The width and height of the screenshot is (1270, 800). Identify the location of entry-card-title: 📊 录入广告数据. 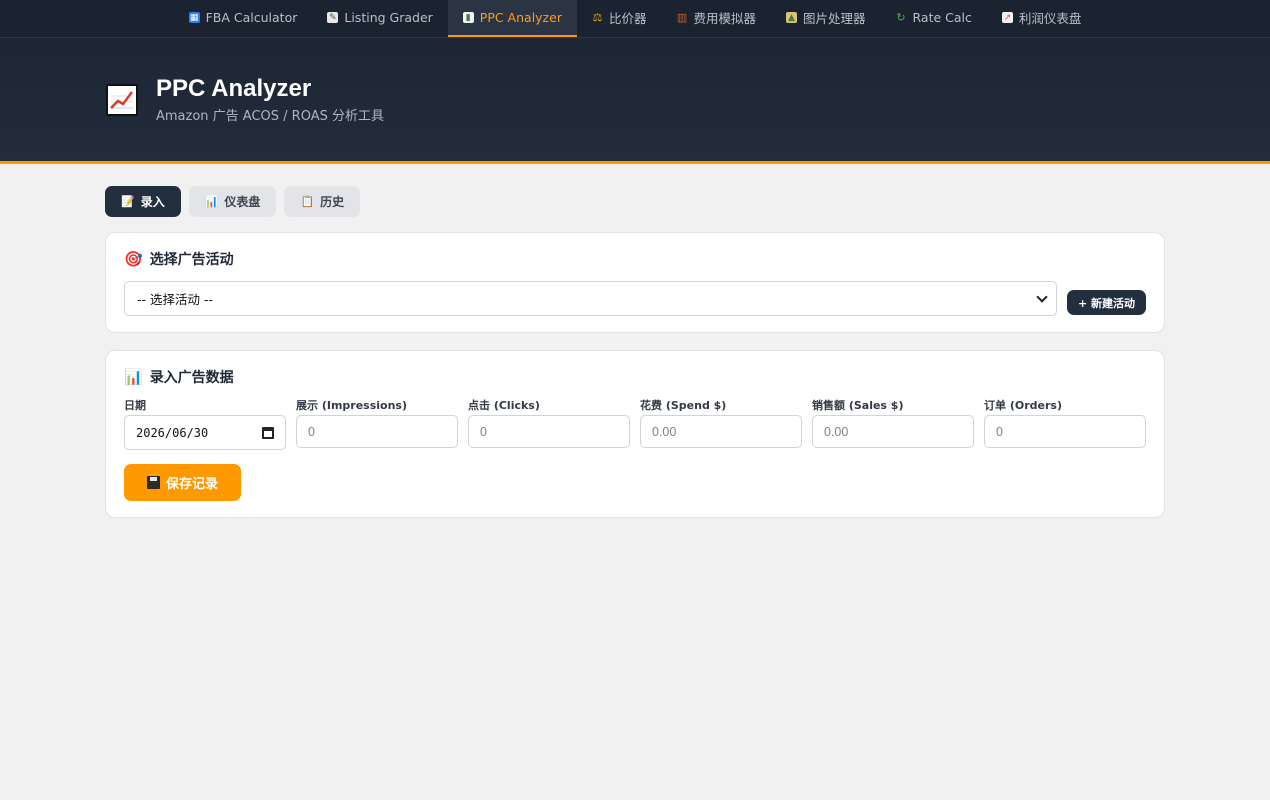
(635, 377).